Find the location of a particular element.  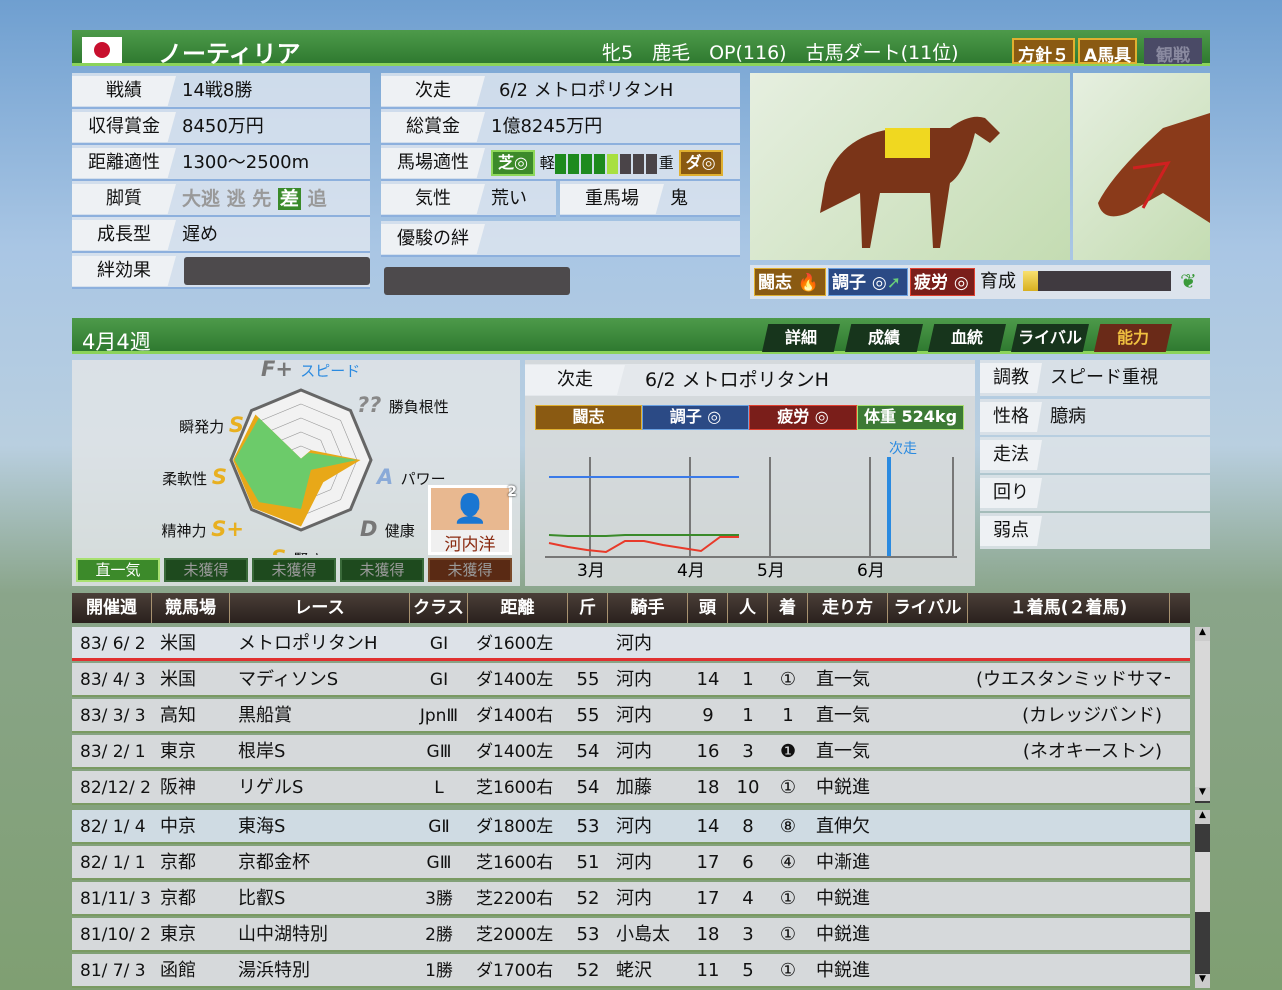

fight-label: 闘志 is located at coordinates (775, 283).